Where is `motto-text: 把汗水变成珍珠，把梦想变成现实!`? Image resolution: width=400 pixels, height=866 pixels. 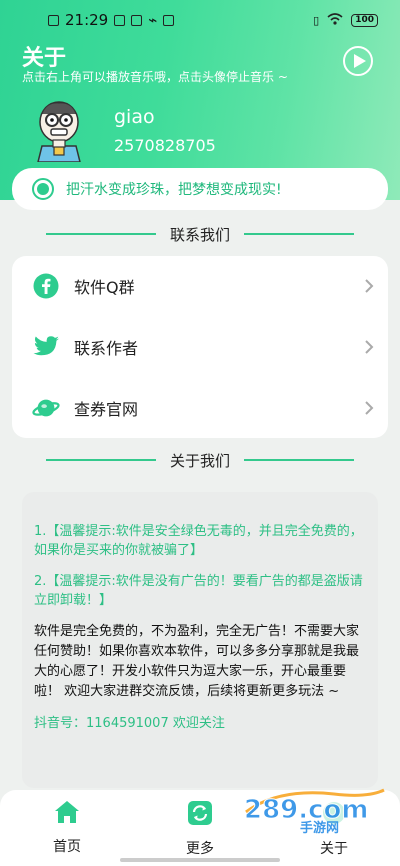
motto-text: 把汗水变成珍珠，把梦想变成现实! is located at coordinates (174, 190).